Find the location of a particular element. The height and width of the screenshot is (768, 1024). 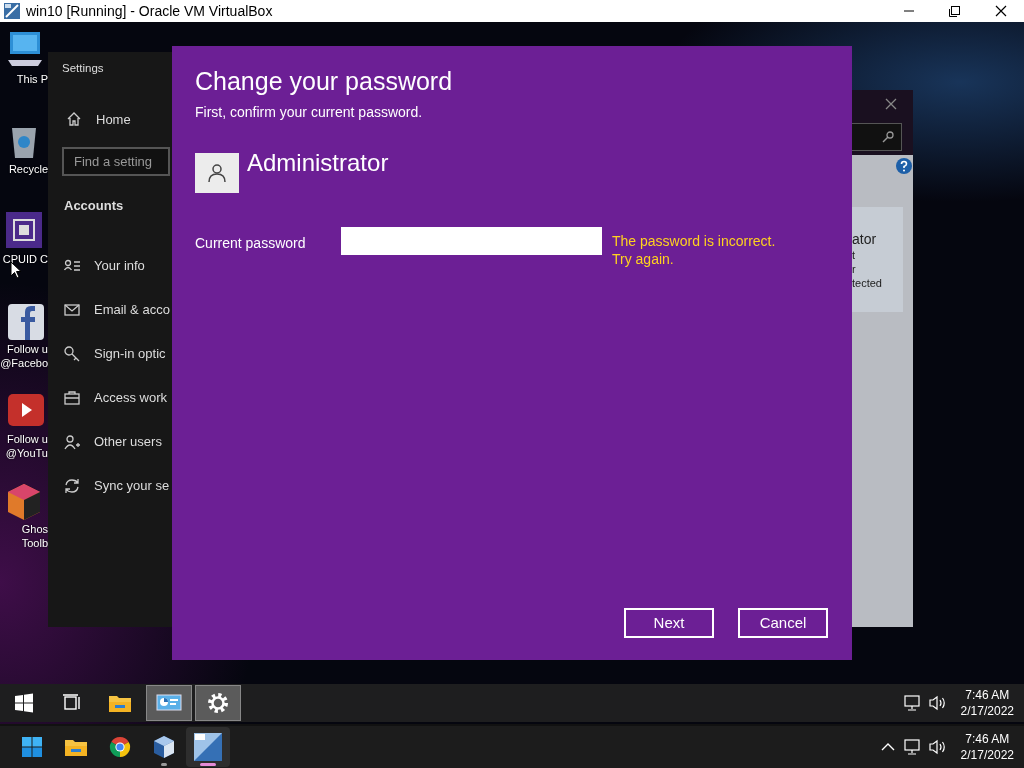

cancel-button: Cancel is located at coordinates (783, 623).